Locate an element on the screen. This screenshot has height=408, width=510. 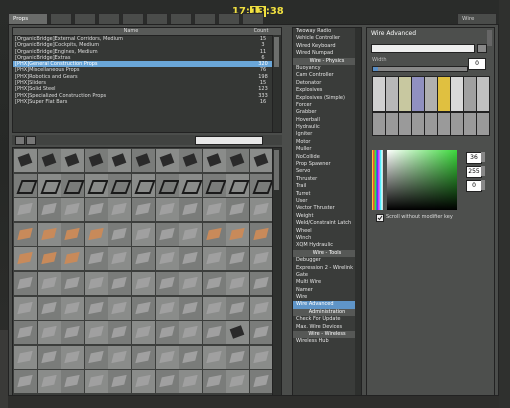
color-palette is located at coordinates (378, 180).